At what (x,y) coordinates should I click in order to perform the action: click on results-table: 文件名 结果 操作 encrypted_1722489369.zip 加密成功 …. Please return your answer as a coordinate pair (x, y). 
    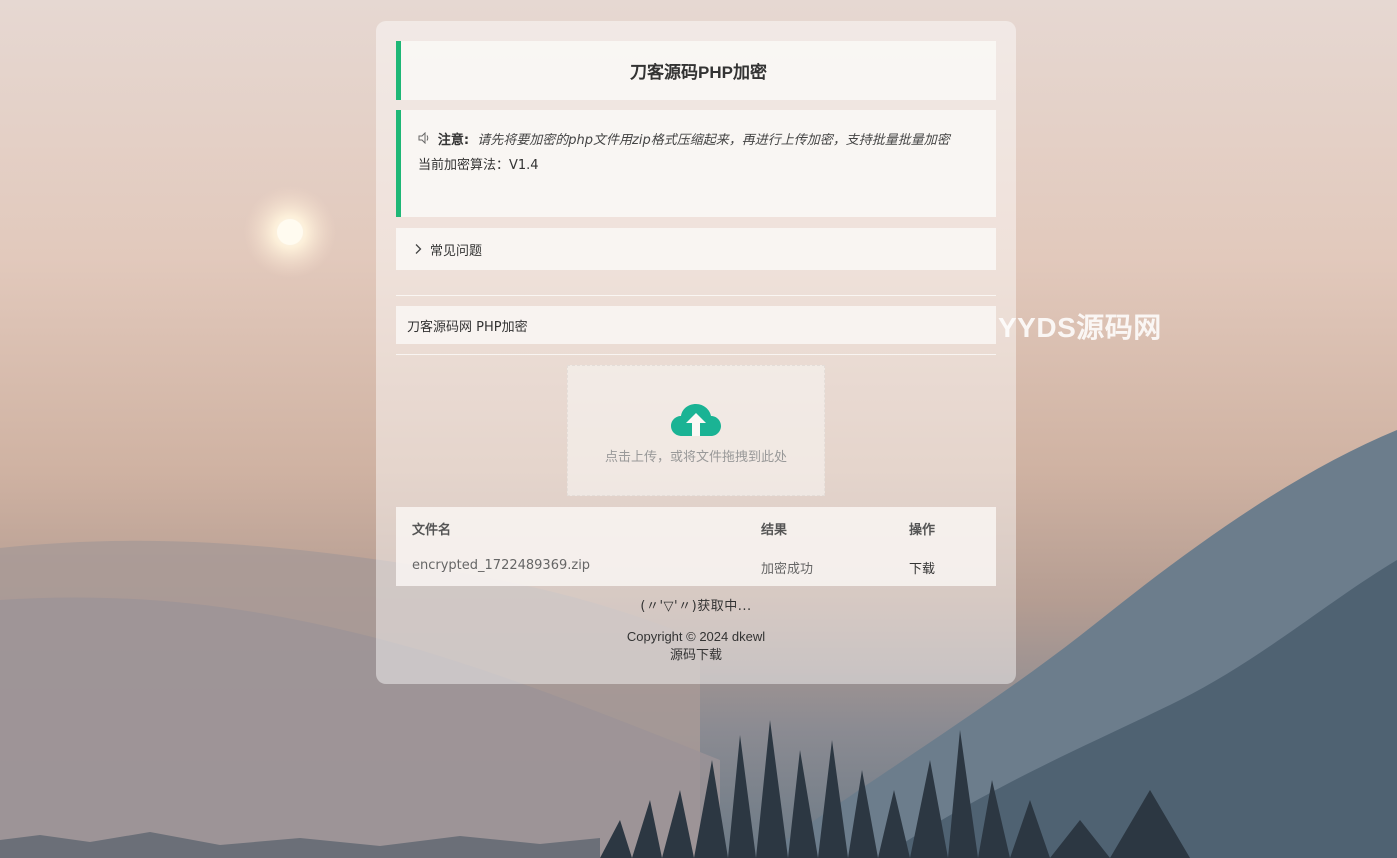
    Looking at the image, I should click on (696, 546).